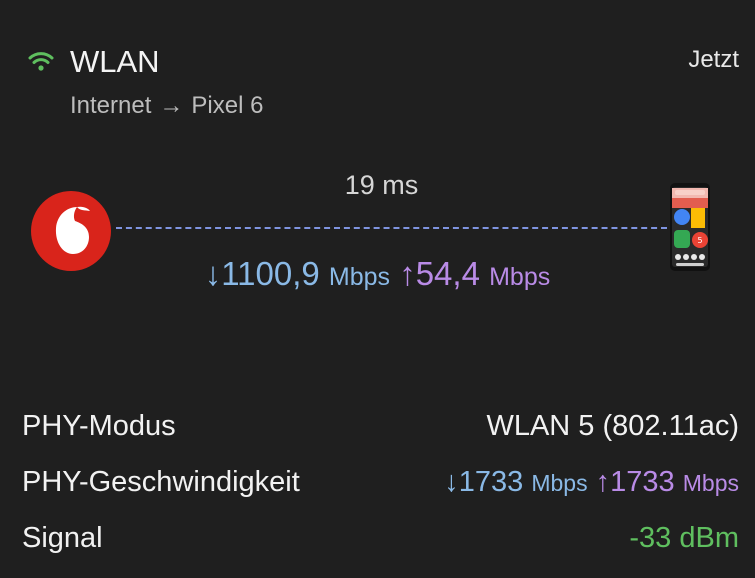 This screenshot has height=578, width=755. I want to click on latency-label: 19 ms, so click(381, 185).